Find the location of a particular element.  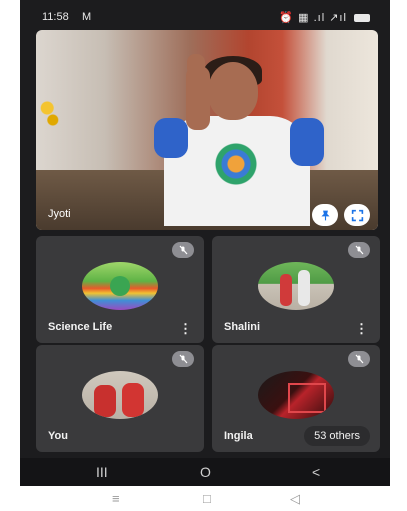

outer-nav-bar: ≡ □ ◁ is located at coordinates (203, 498).